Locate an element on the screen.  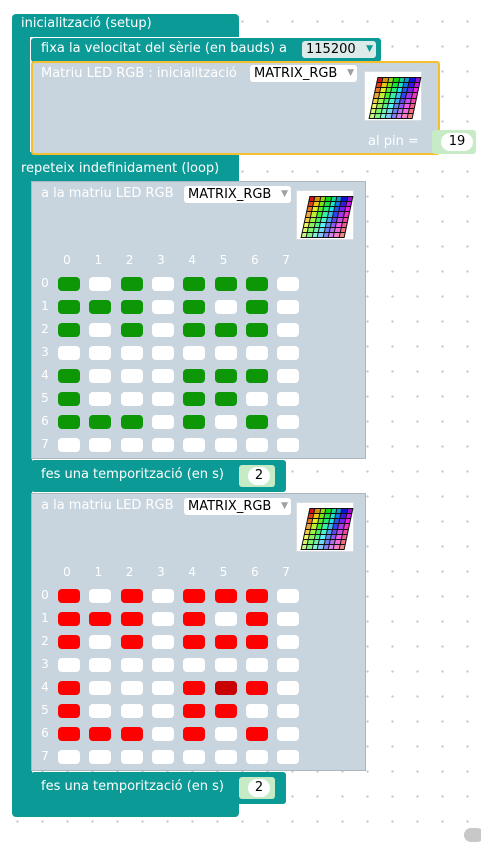
matrix-init-name-dropdown: MATRIX_RGB ▼ is located at coordinates (303, 73).